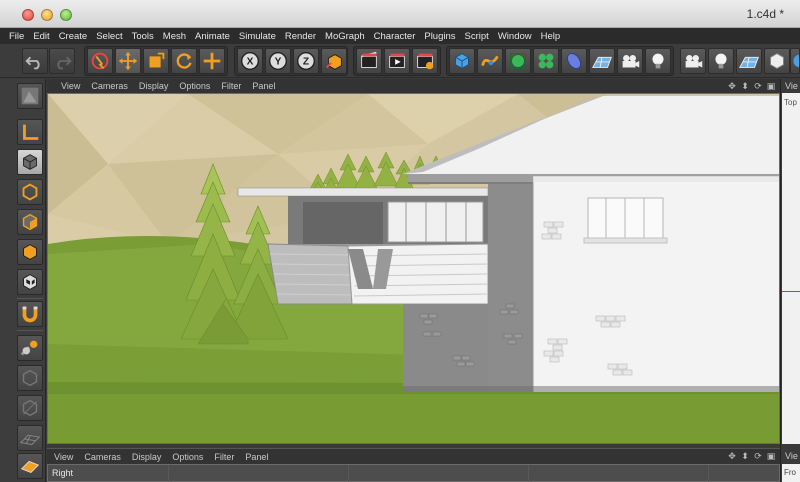  Describe the element at coordinates (109, 86) in the screenshot. I see `viewport-menu-cameras: Cameras` at that location.